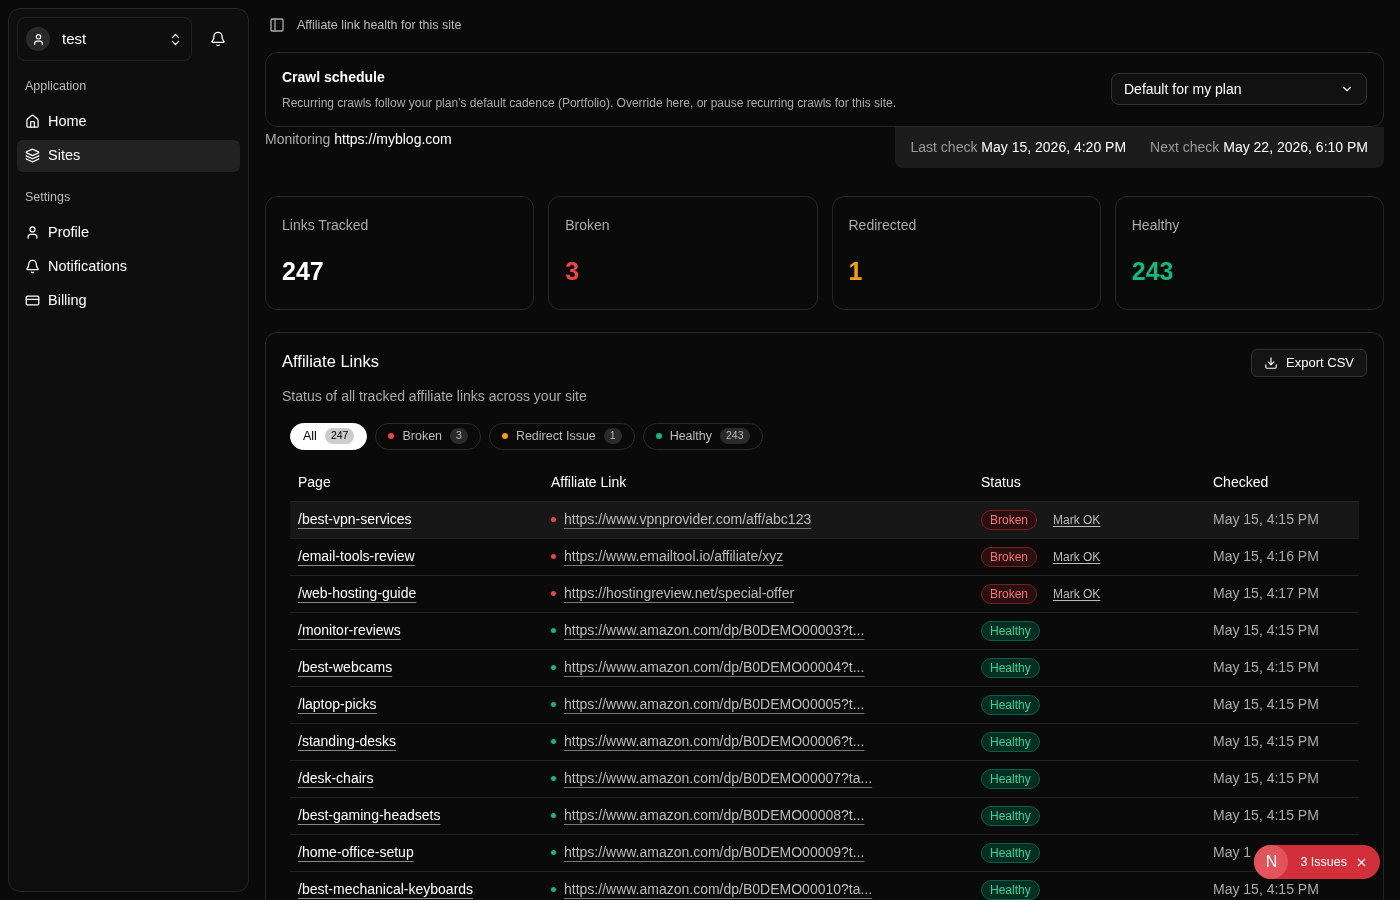 This screenshot has height=900, width=1400. What do you see at coordinates (303, 272) in the screenshot?
I see `stat-value: 247` at bounding box center [303, 272].